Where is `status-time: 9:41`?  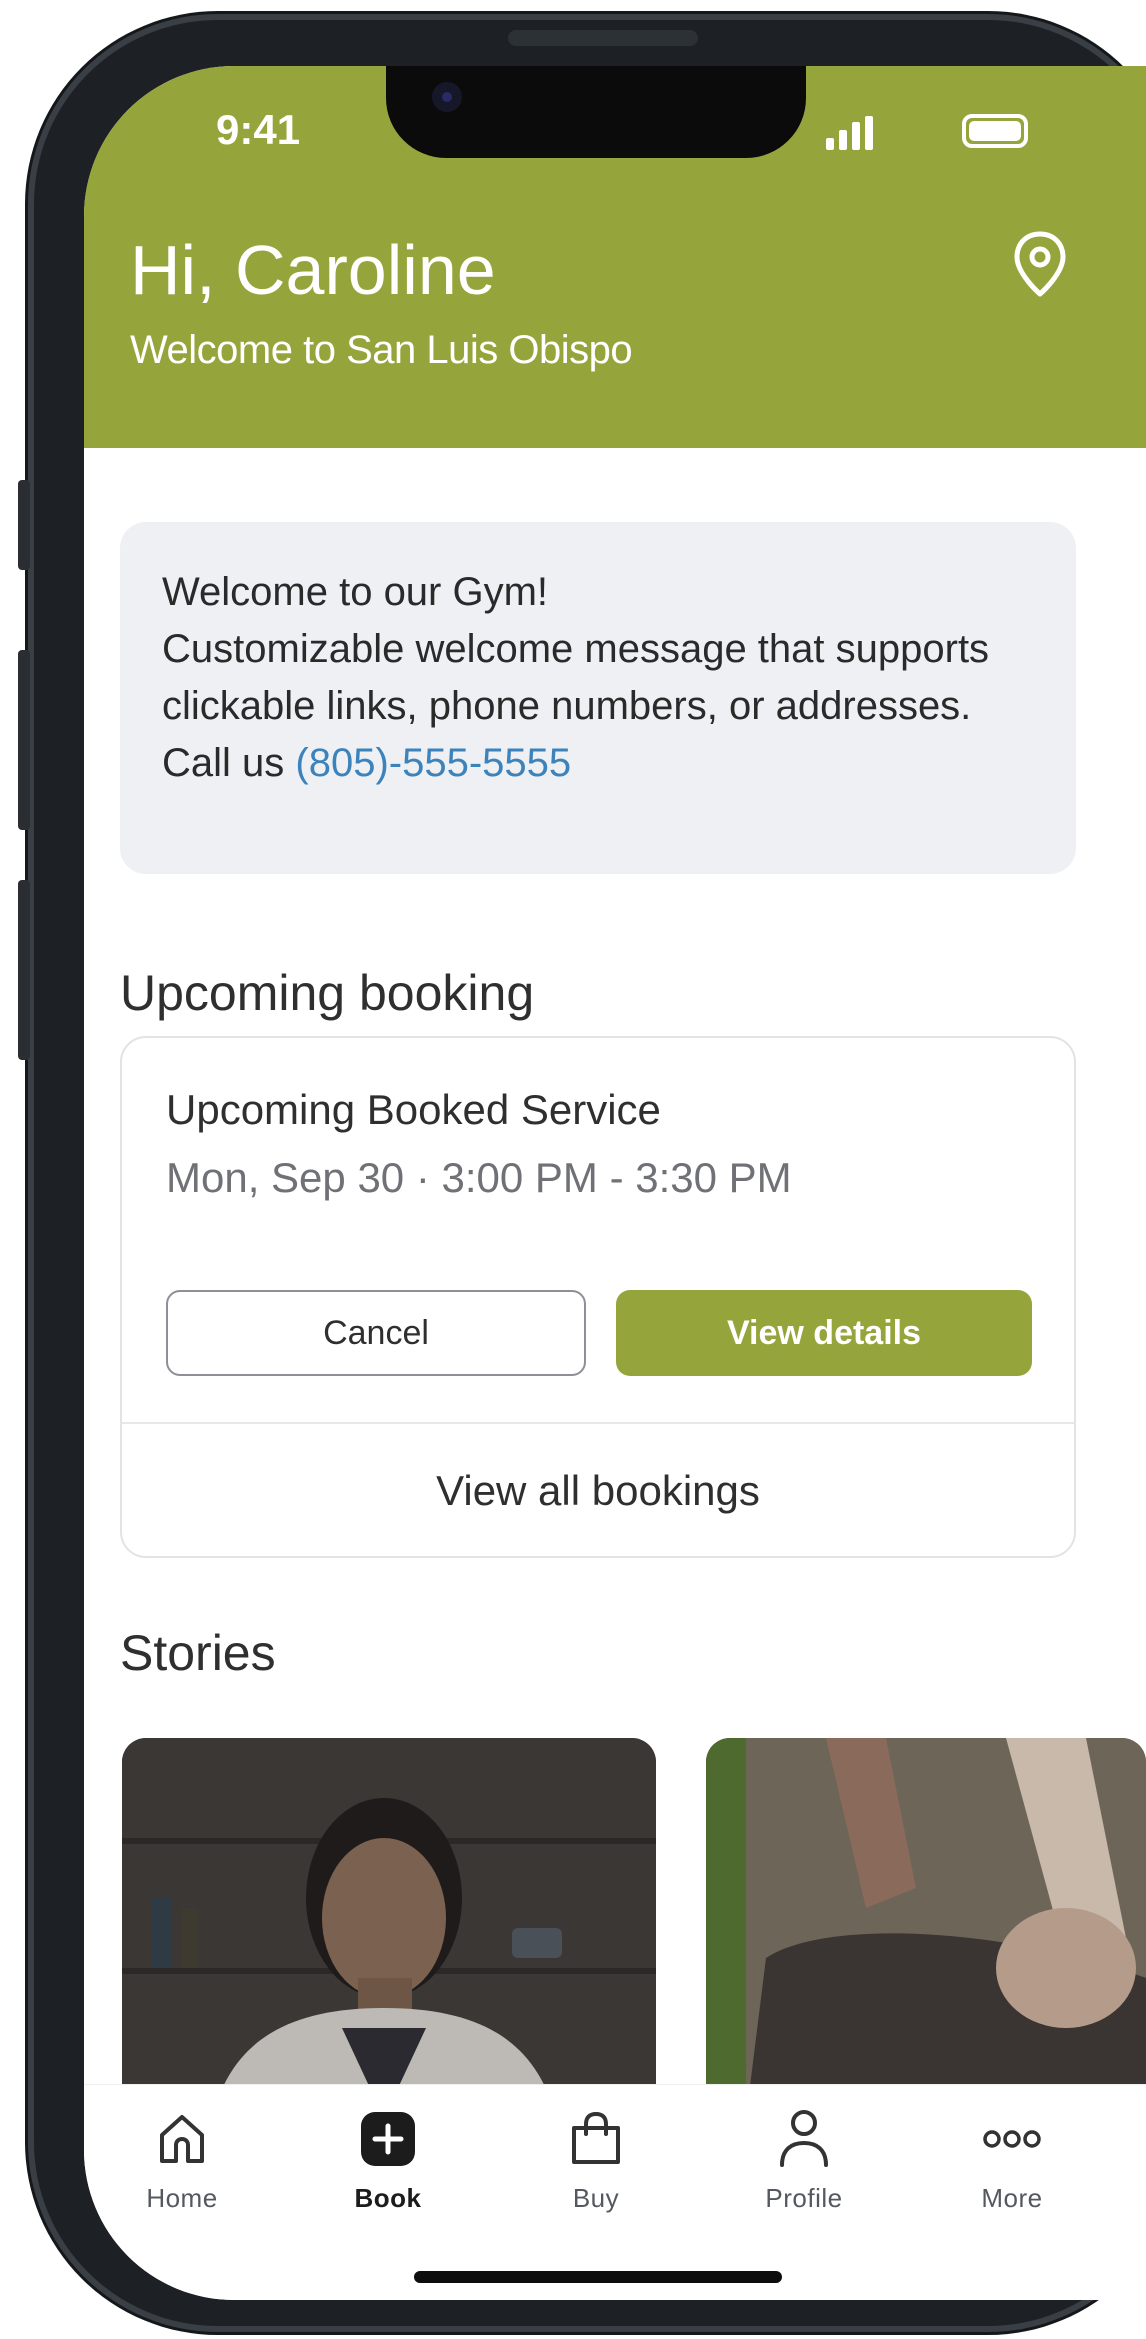
status-time: 9:41 is located at coordinates (258, 129).